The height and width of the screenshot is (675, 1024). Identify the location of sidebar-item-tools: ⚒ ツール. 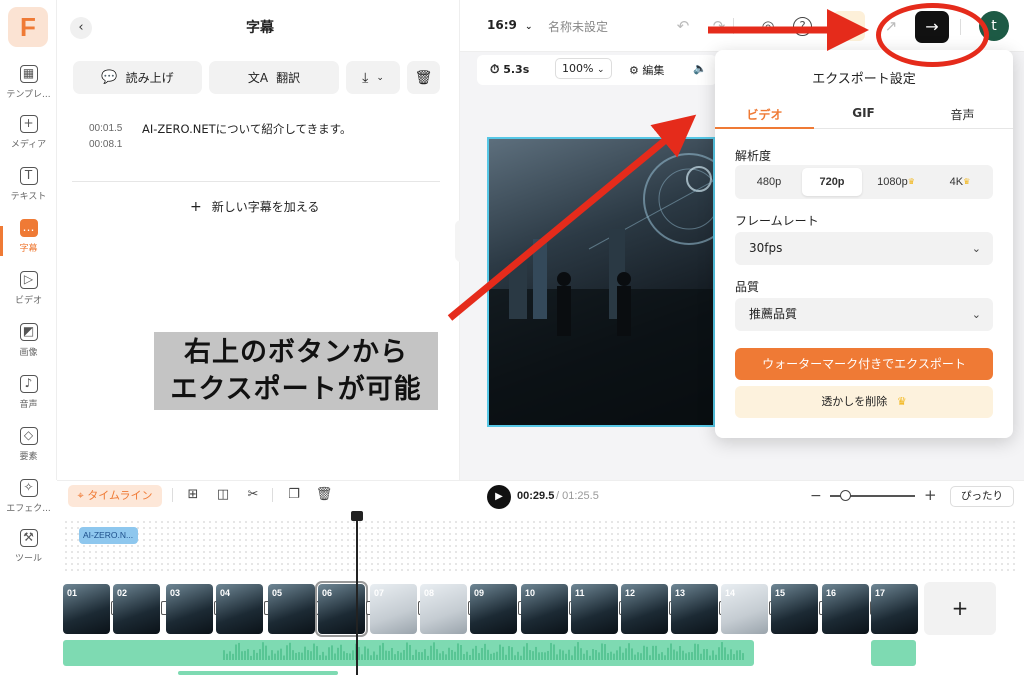
(28, 546).